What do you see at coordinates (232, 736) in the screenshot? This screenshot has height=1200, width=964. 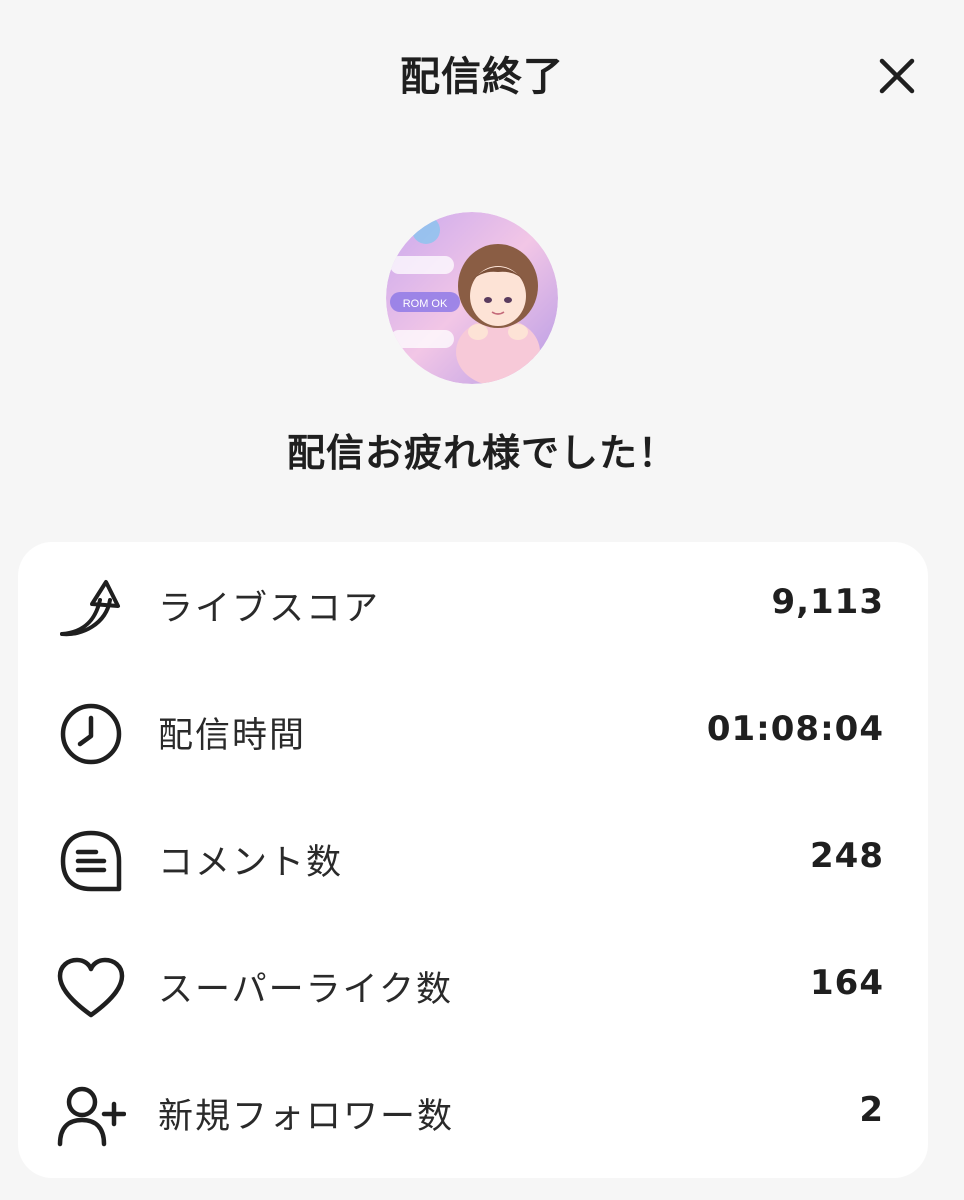 I see `stat-label: 配信時間` at bounding box center [232, 736].